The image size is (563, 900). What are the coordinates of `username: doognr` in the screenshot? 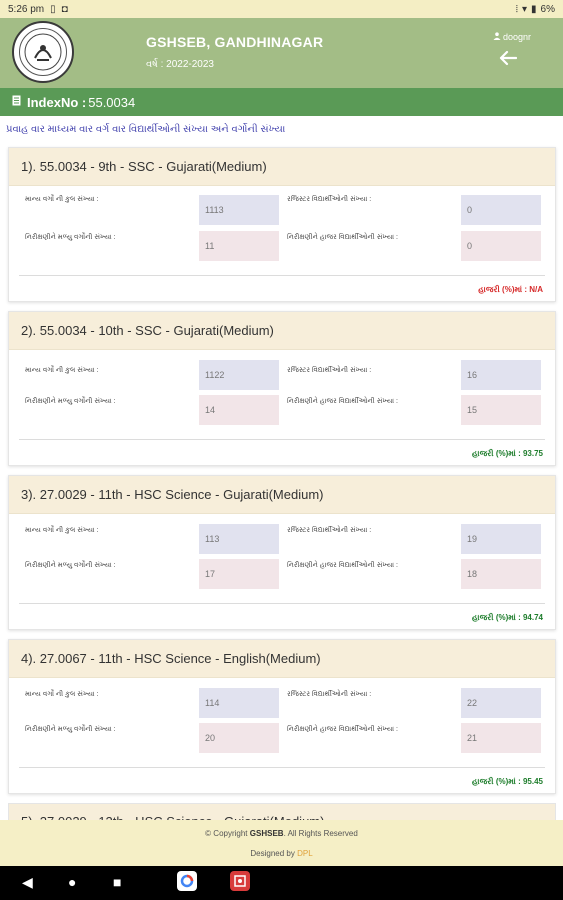 It's located at (516, 37).